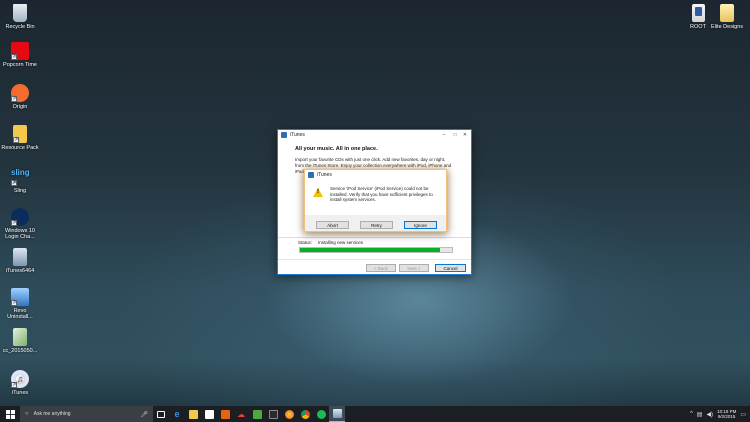 Image resolution: width=750 pixels, height=422 pixels. Describe the element at coordinates (321, 414) in the screenshot. I see `taskbar-spotify` at that location.